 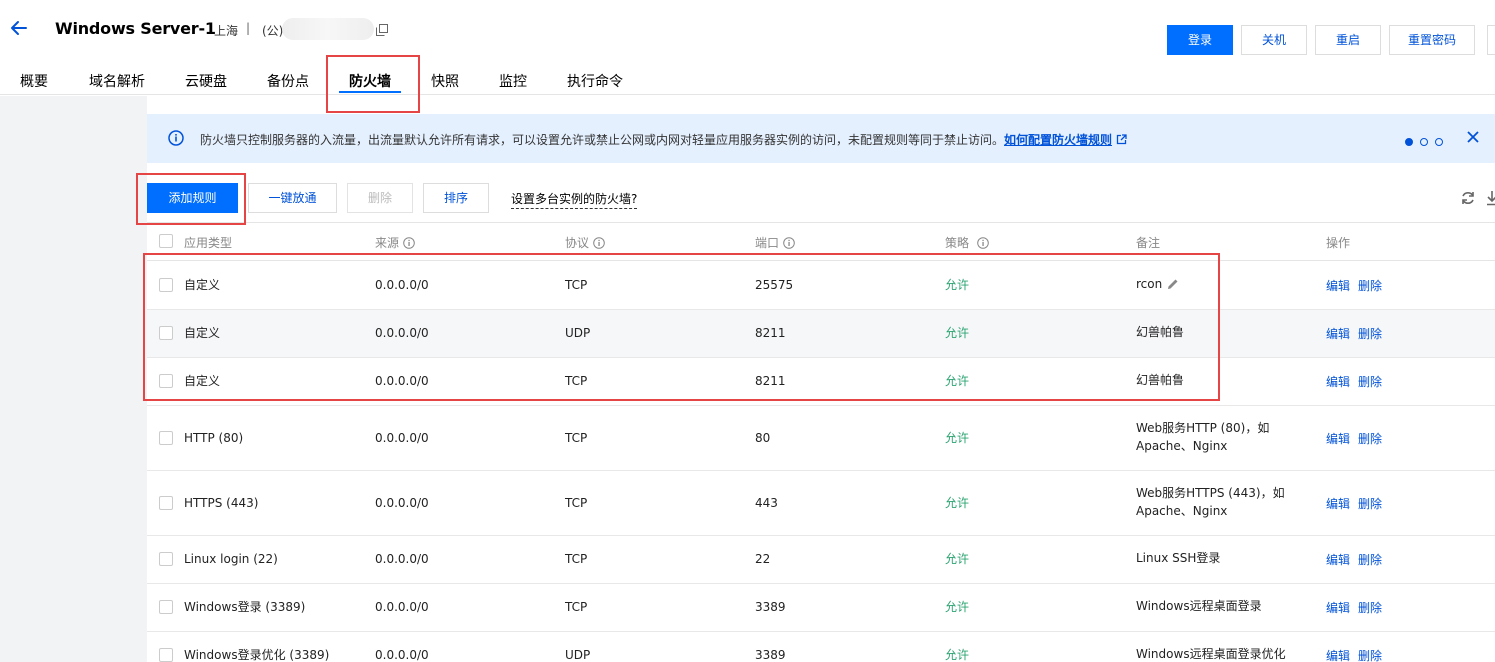 I want to click on tab-backup: 备份点, so click(x=288, y=81).